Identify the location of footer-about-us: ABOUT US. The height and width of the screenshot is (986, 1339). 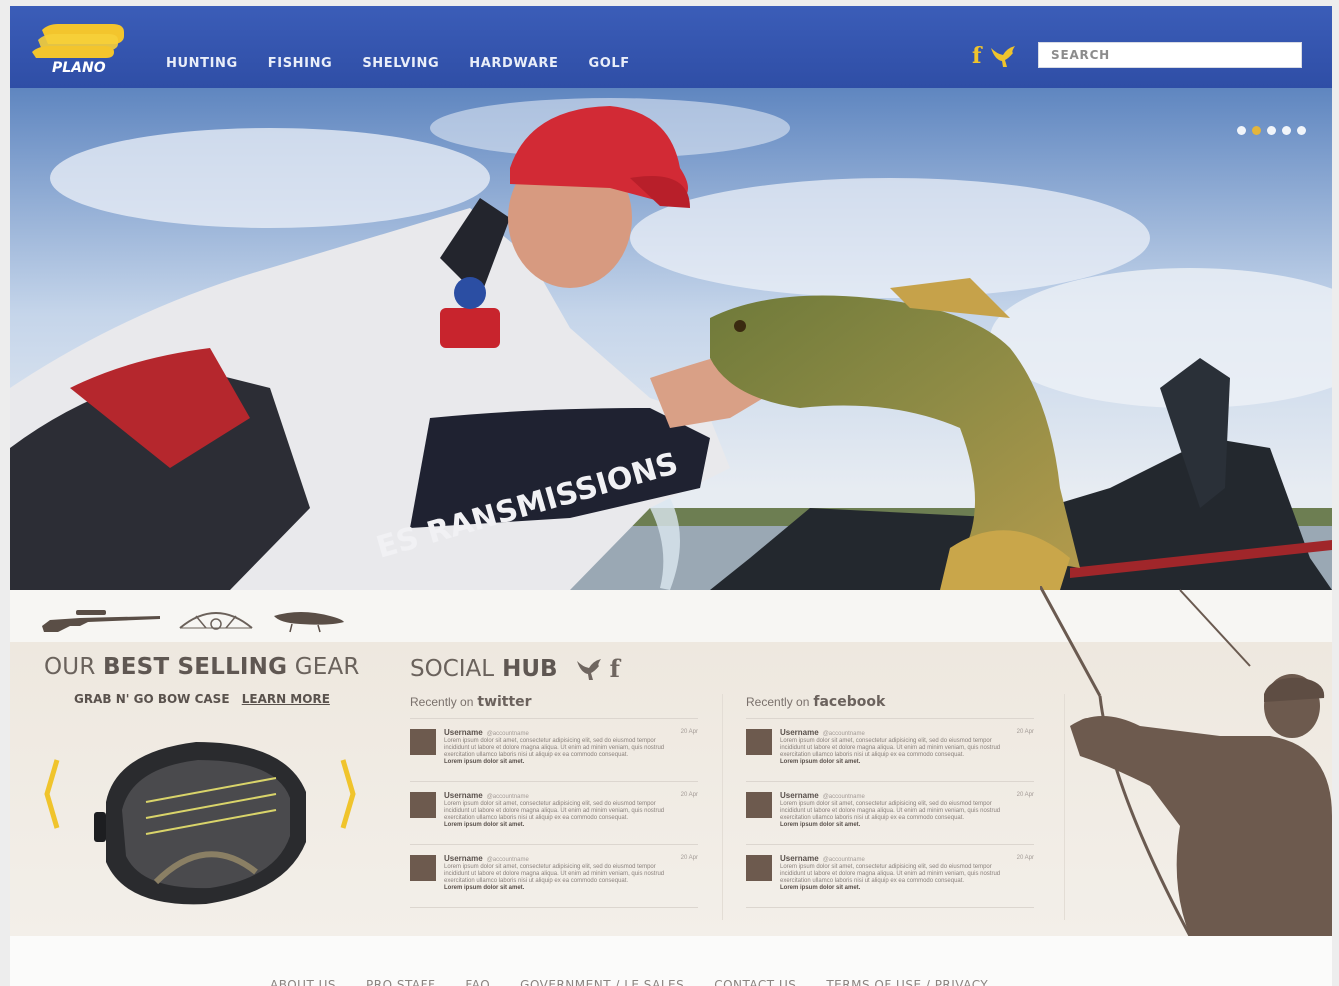
(303, 982).